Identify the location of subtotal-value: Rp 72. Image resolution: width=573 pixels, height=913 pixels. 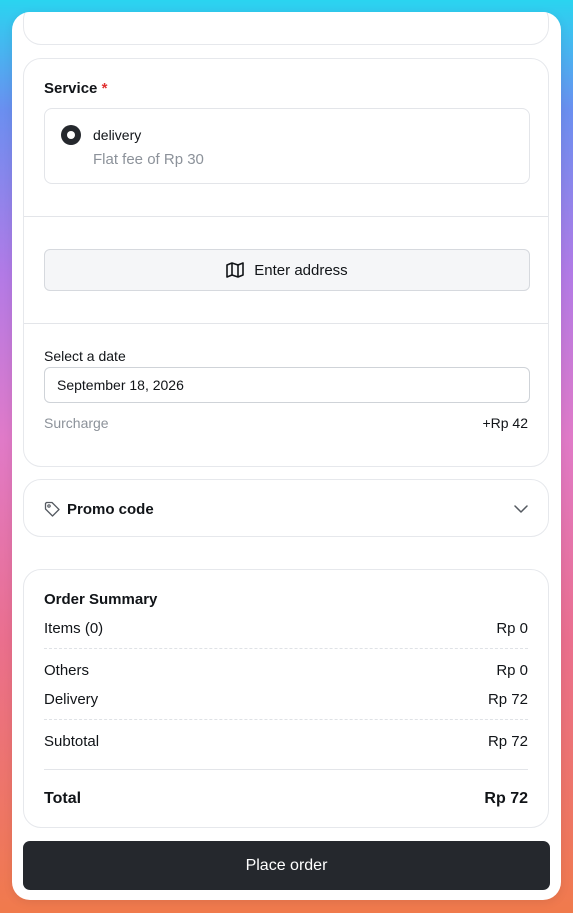
(507, 741).